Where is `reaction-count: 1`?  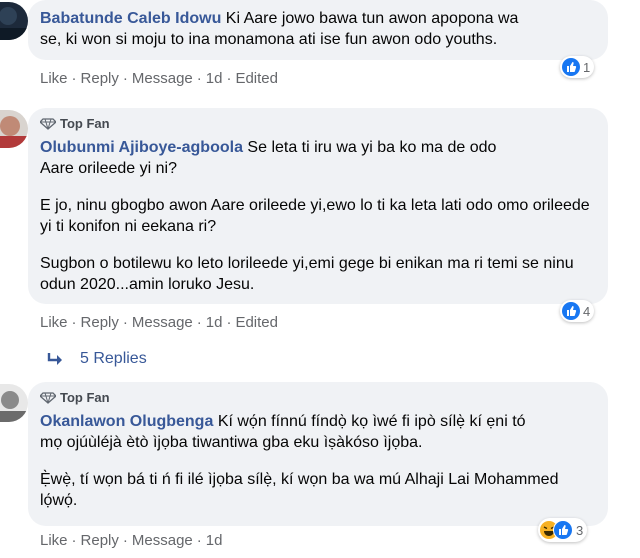 reaction-count: 1 is located at coordinates (587, 67).